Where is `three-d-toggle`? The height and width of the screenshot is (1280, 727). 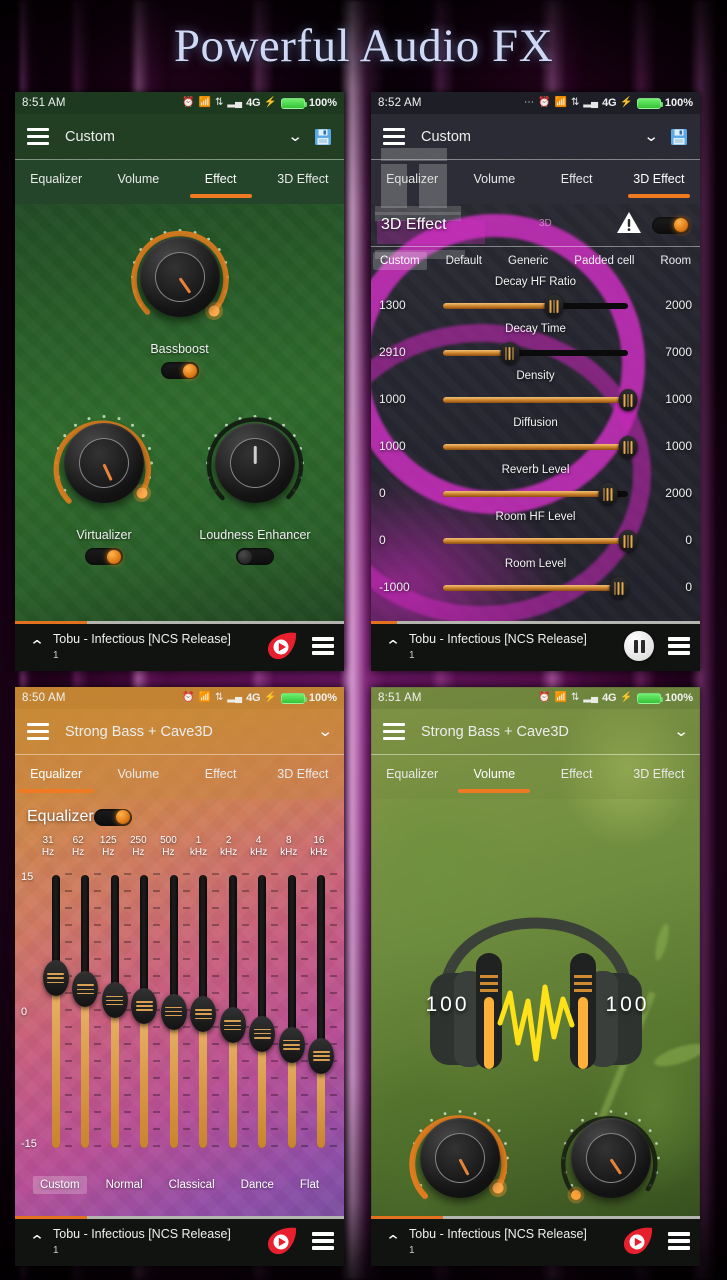
three-d-toggle is located at coordinates (671, 225).